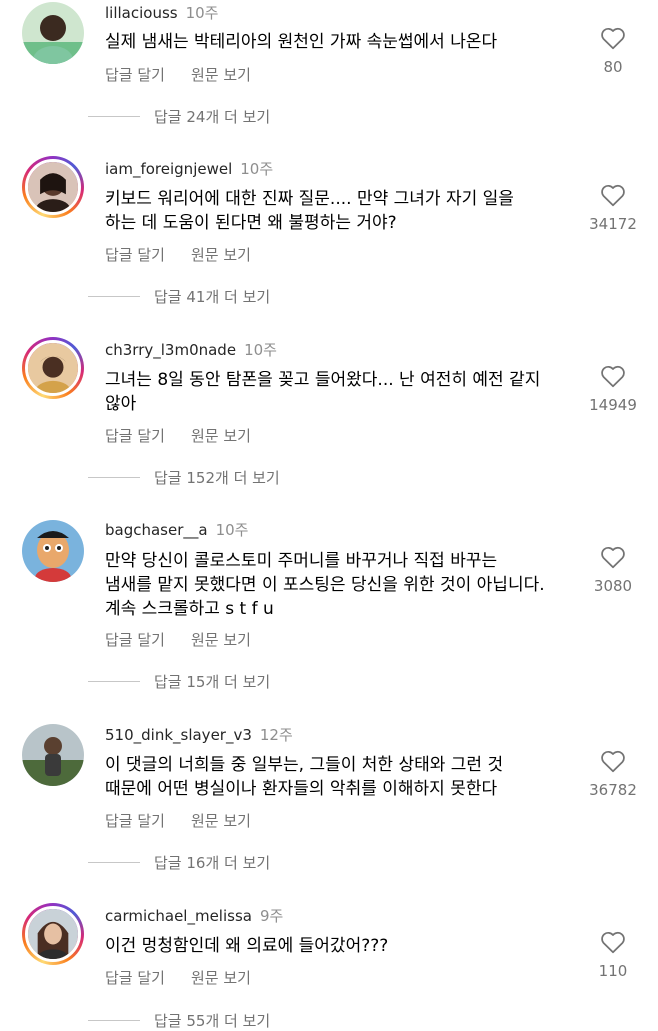  What do you see at coordinates (170, 350) in the screenshot?
I see `comment-username: ch3rry_l3m0nade` at bounding box center [170, 350].